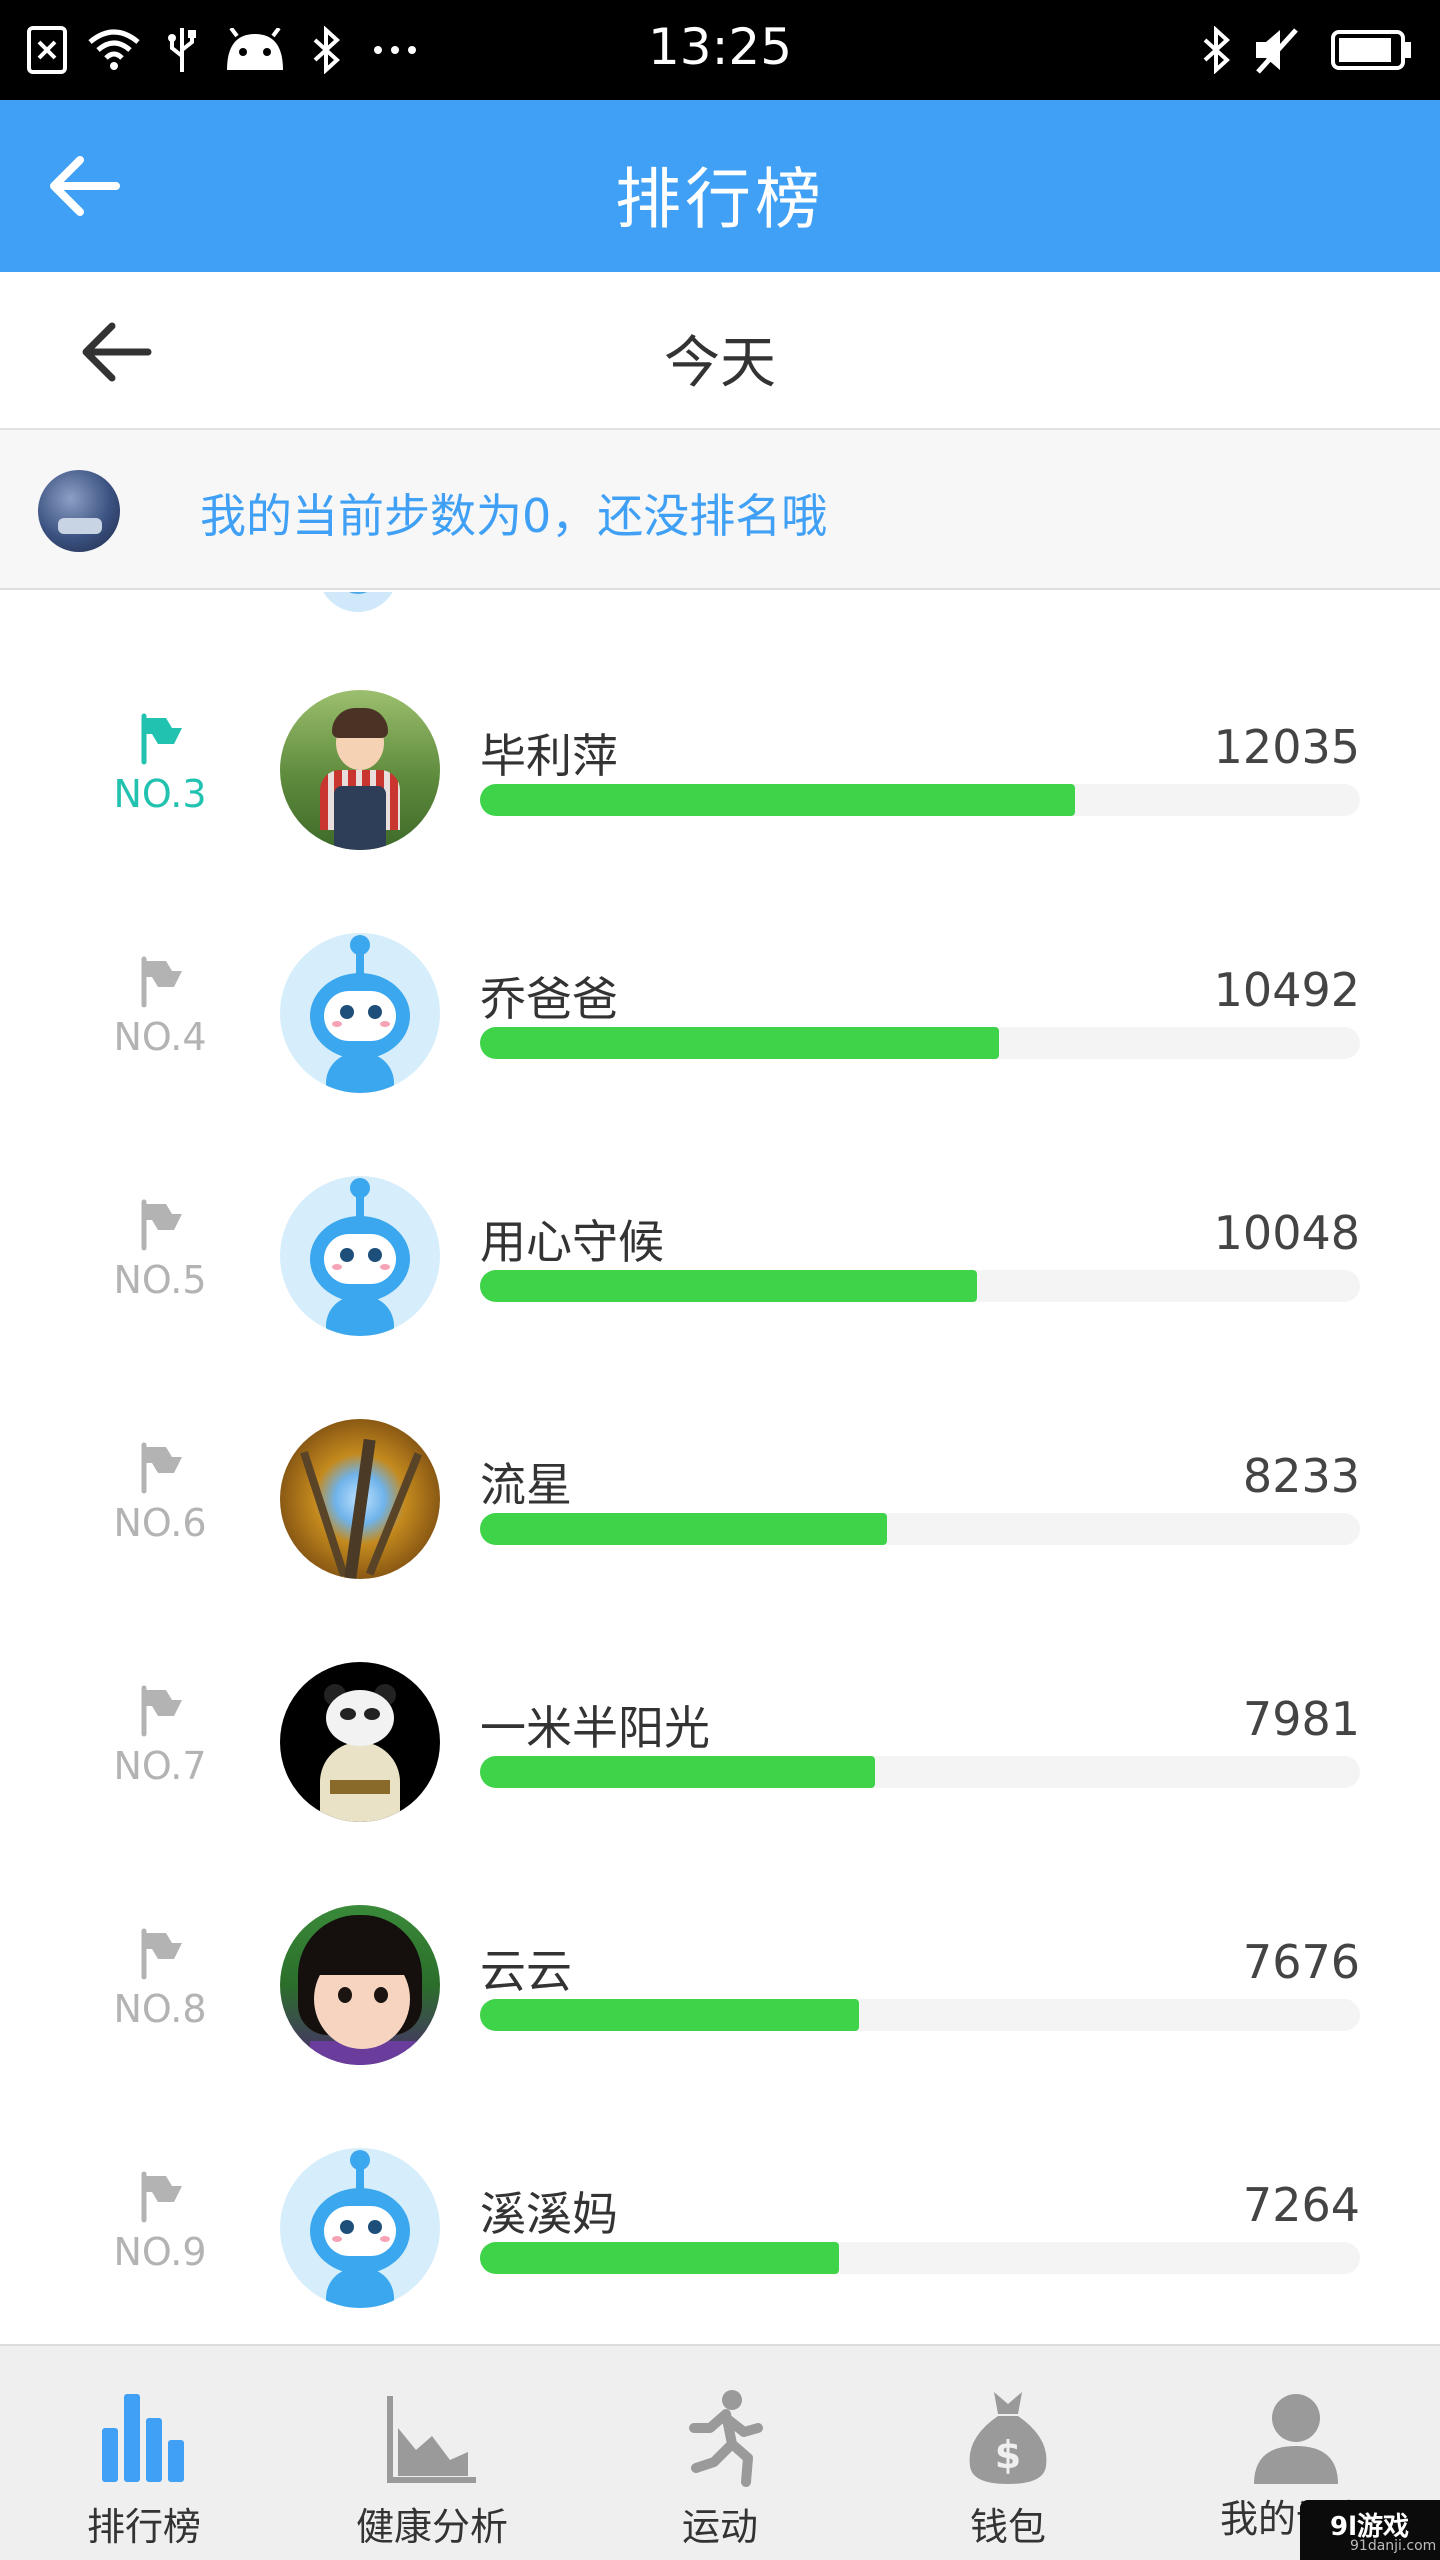 The height and width of the screenshot is (2560, 1440). I want to click on rank-badge: NO.8, so click(160, 1990).